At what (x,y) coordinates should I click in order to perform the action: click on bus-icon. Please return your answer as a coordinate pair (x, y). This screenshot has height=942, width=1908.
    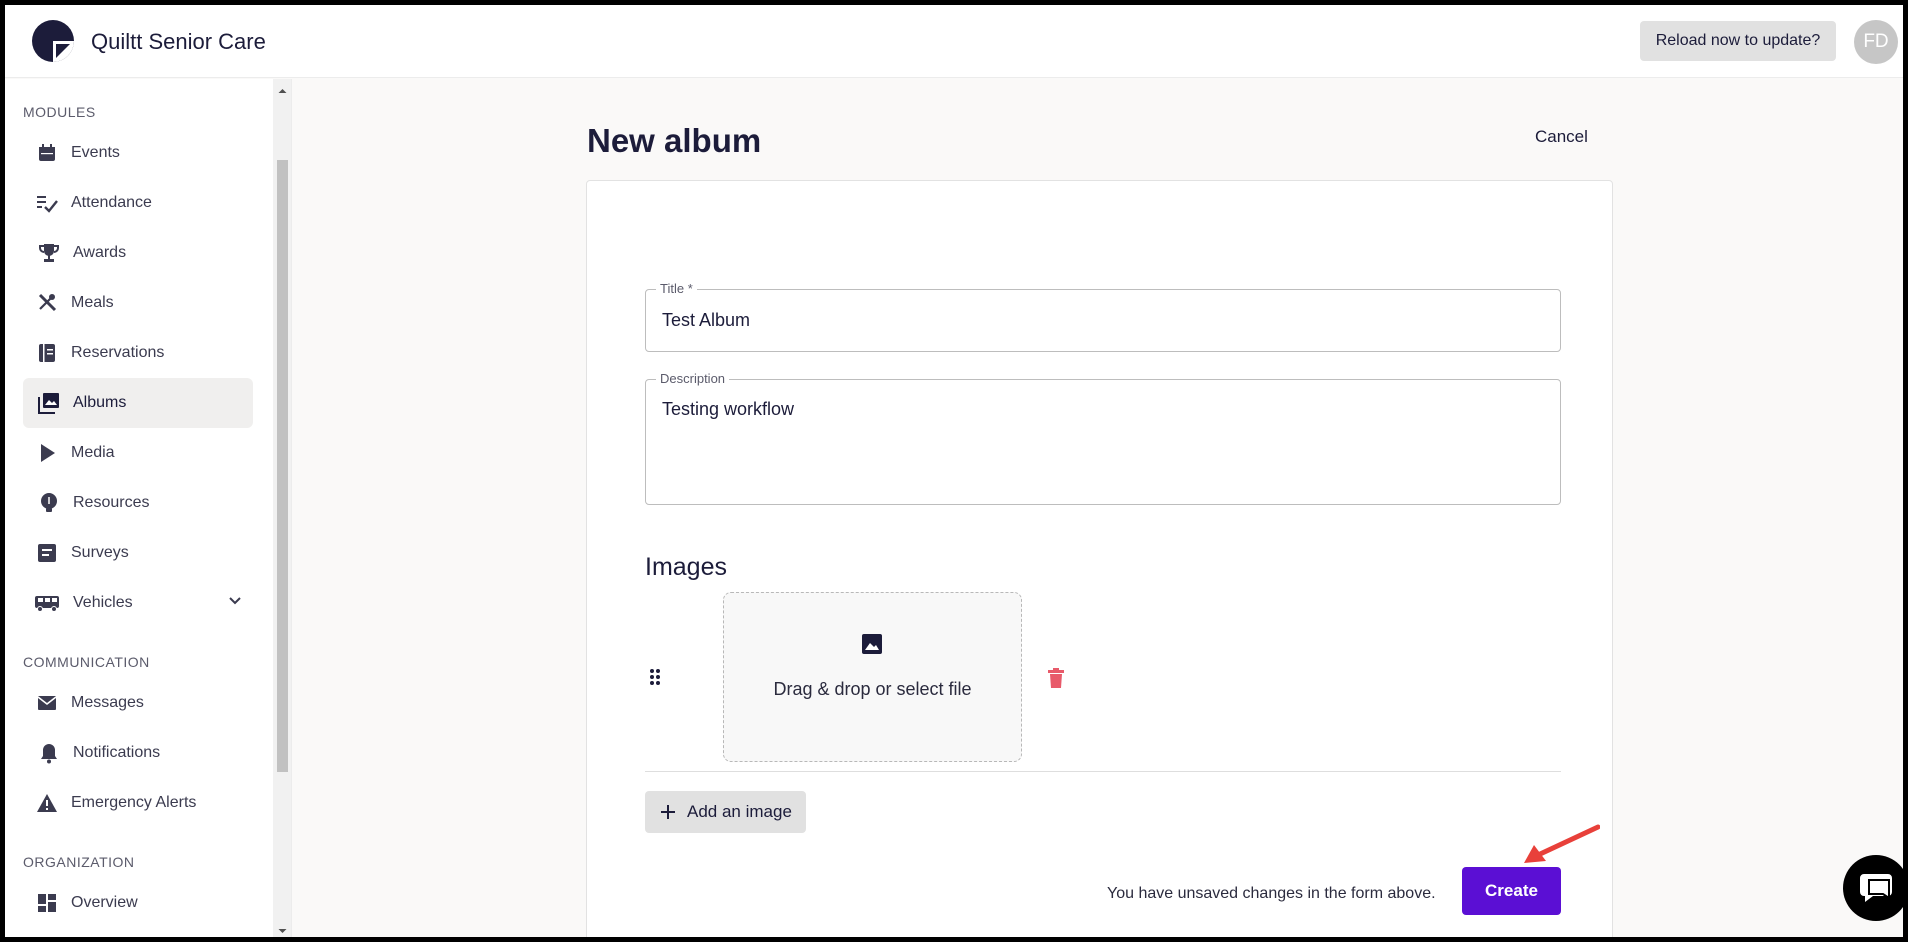
    Looking at the image, I should click on (47, 603).